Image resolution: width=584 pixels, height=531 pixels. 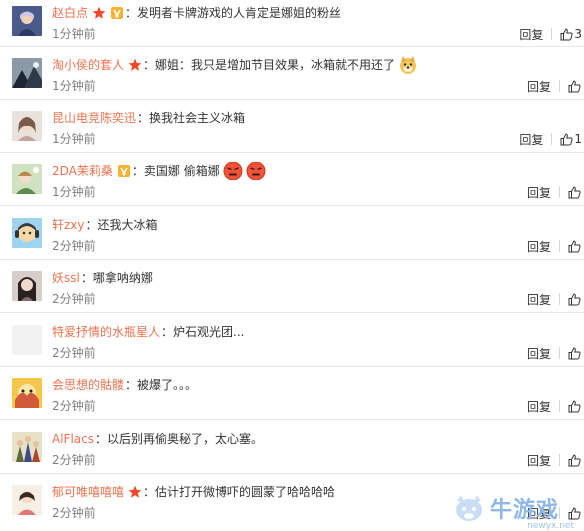 I want to click on comment-item: 妖ssl：哪拿呐纳娜 2分钟前 回复, so click(x=292, y=291).